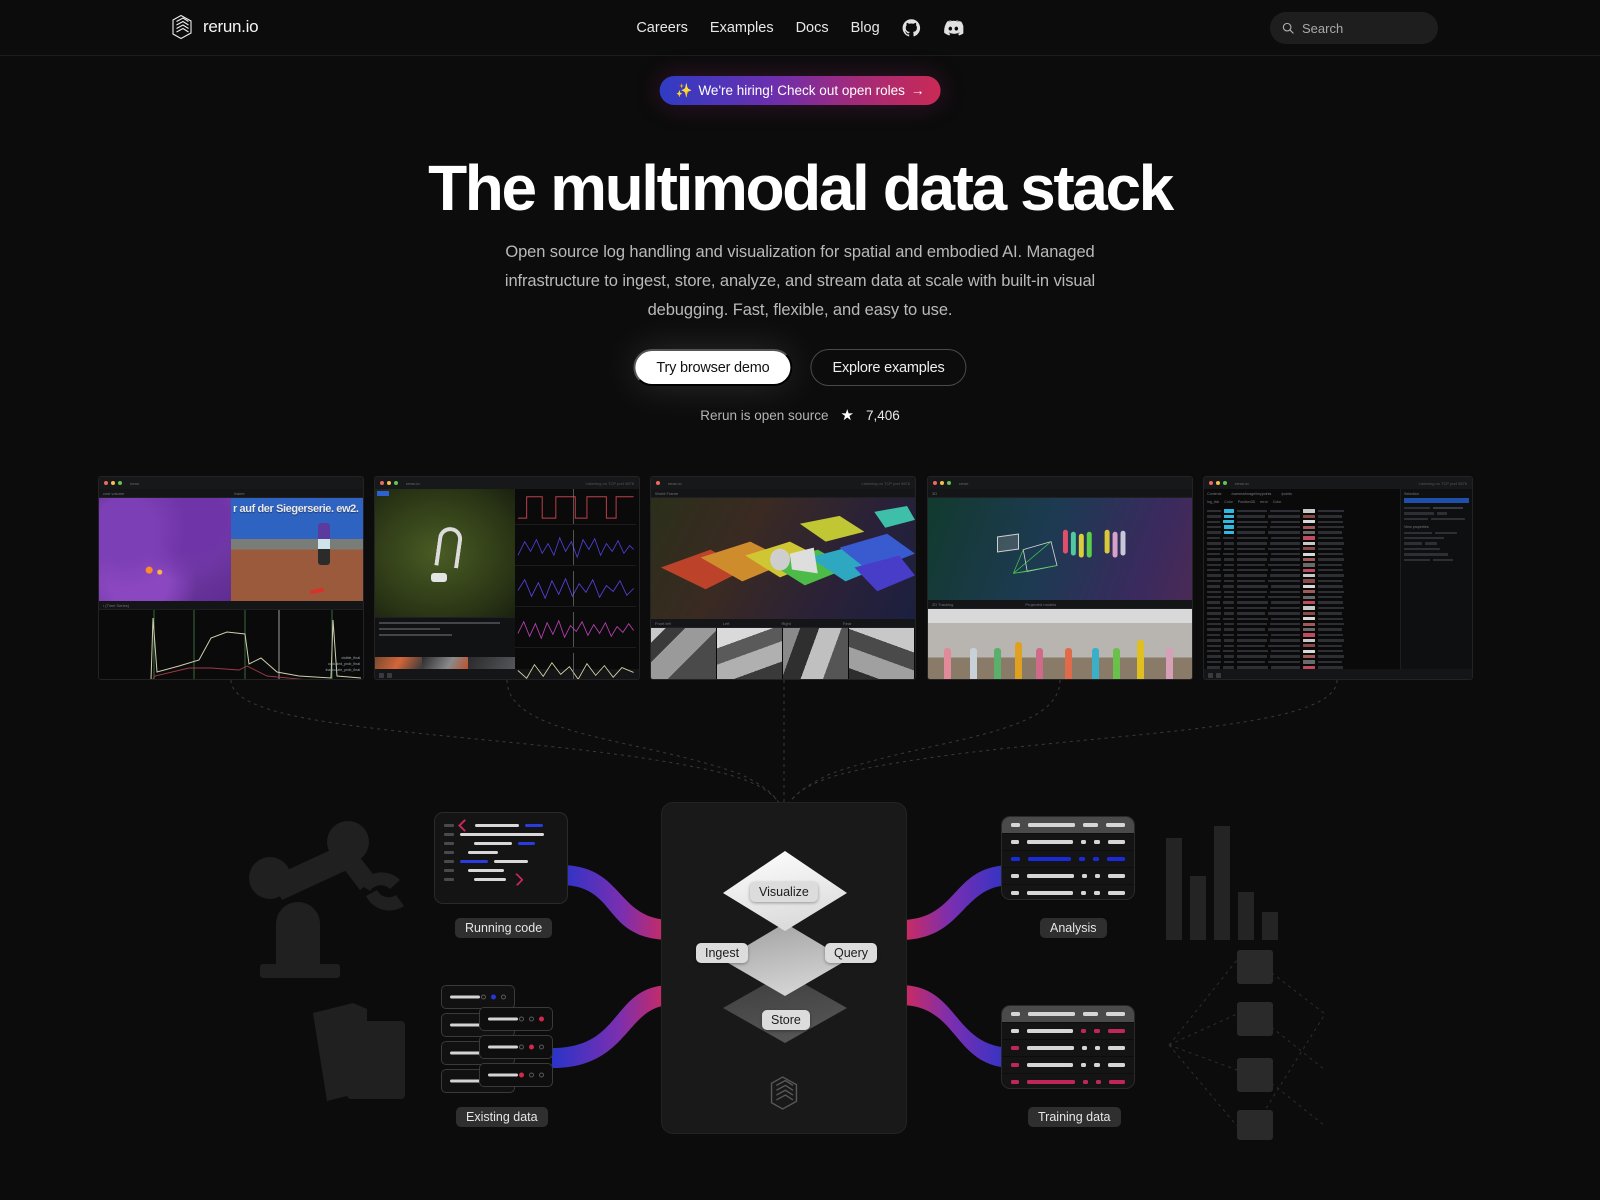 The width and height of the screenshot is (1600, 1200). I want to click on plot-square-wave, so click(575, 507).